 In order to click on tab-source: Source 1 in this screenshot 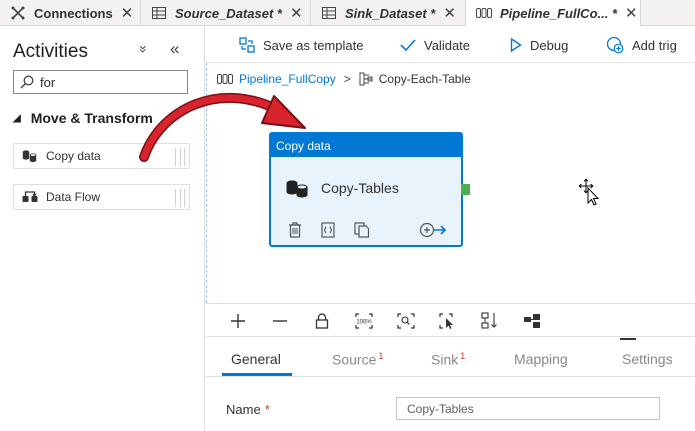, I will do `click(357, 359)`.